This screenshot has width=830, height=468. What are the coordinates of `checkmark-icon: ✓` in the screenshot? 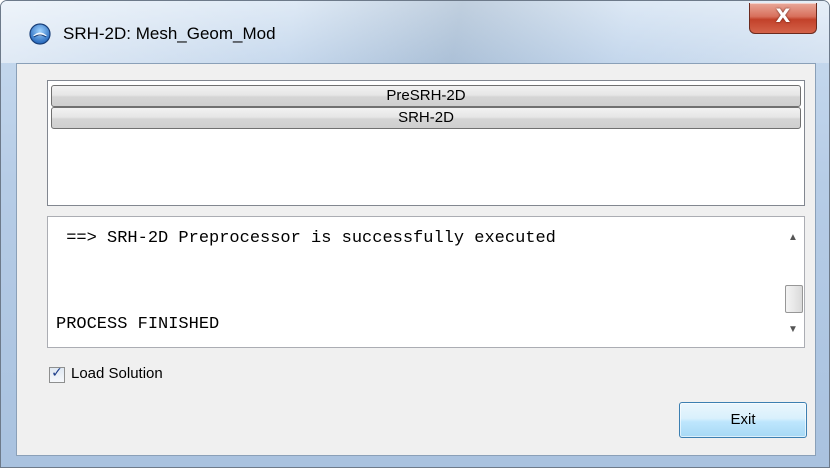 It's located at (57, 373).